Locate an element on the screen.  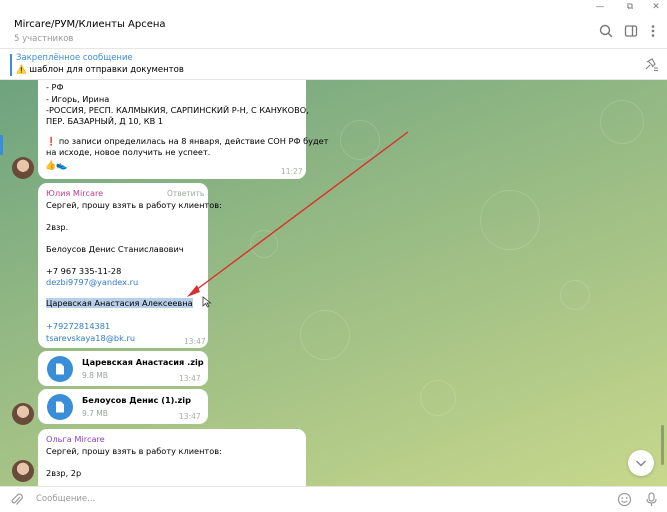
message-reactions: 👍👟 is located at coordinates (56, 166).